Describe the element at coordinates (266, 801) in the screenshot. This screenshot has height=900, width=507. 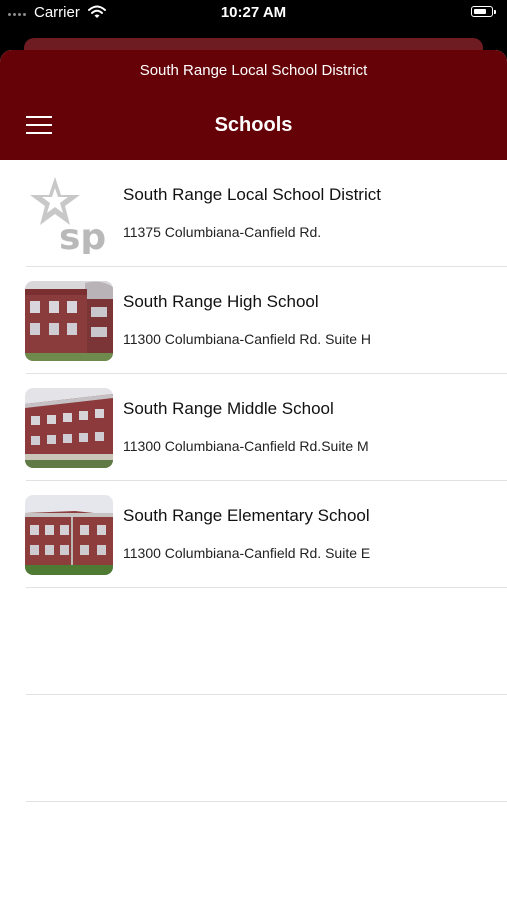
I see `divider` at that location.